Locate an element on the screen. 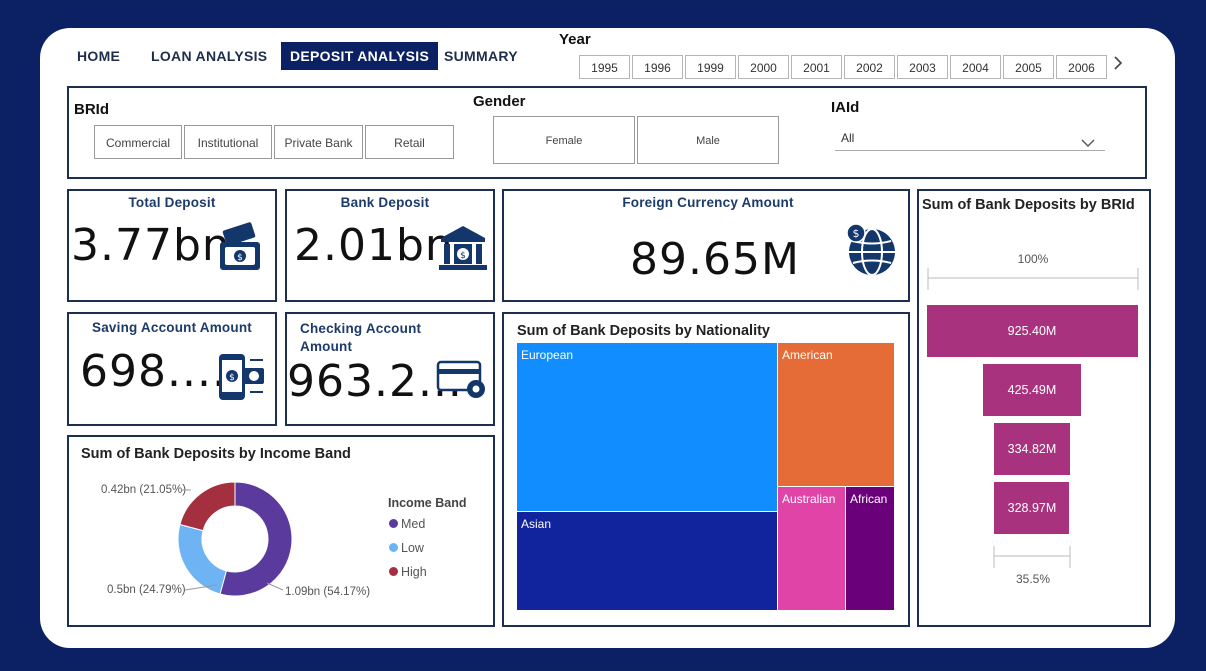 The height and width of the screenshot is (671, 1206). bank-deposit-title: Bank Deposit is located at coordinates (385, 202).